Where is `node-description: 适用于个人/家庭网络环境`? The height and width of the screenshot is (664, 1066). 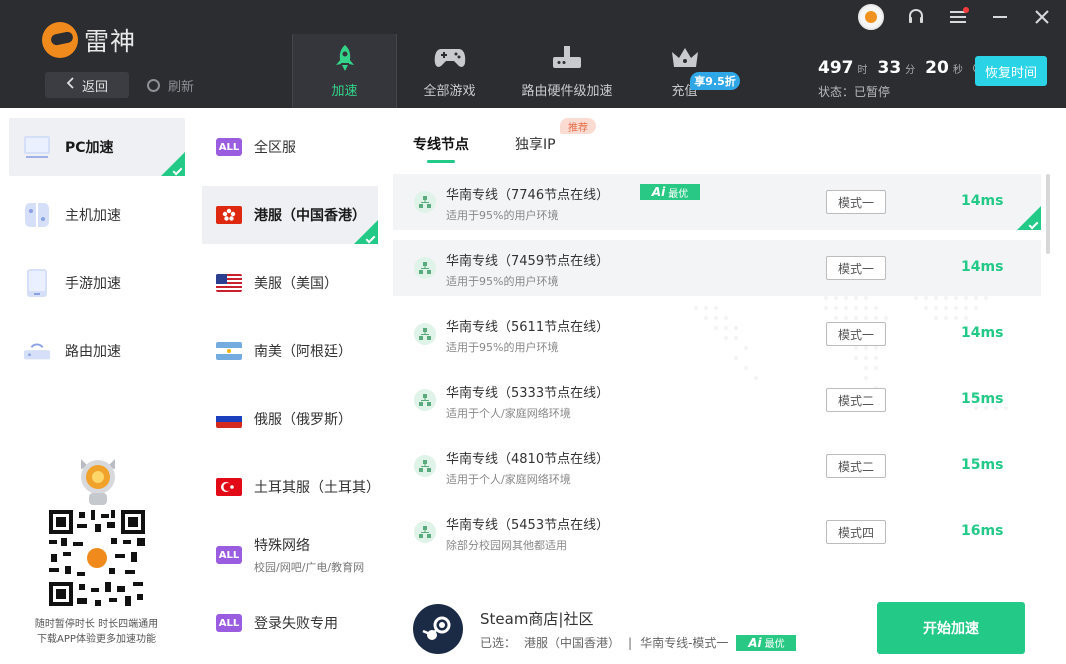
node-description: 适用于个人/家庭网络环境 is located at coordinates (508, 479).